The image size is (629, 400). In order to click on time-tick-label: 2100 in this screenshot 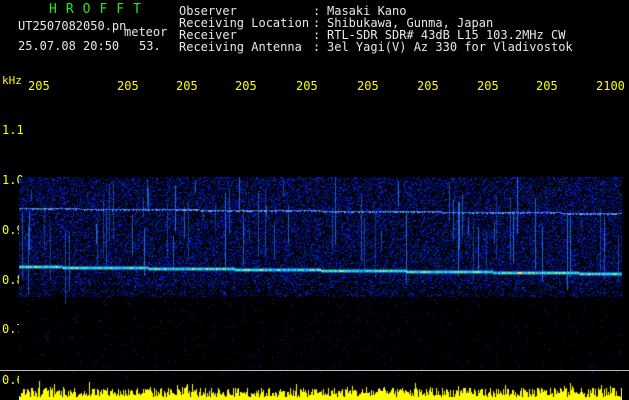, I will do `click(610, 86)`.